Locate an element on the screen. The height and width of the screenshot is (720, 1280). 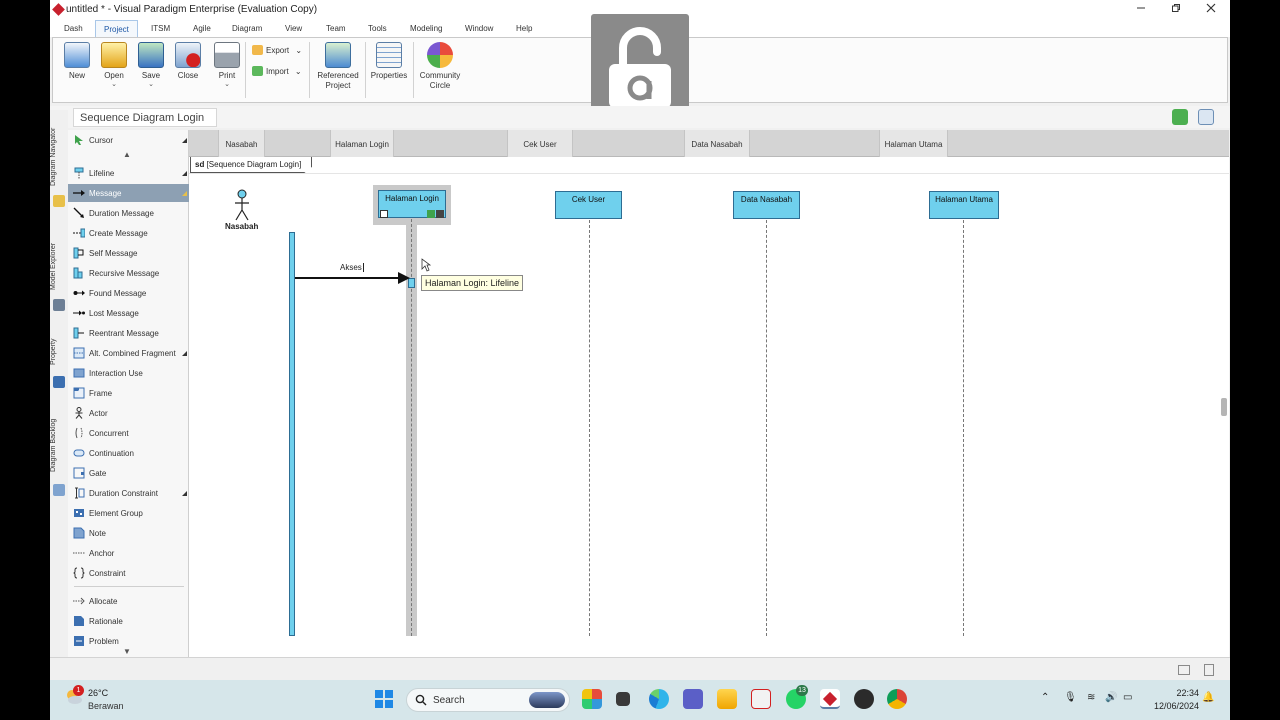
palette-interaction-use: Interaction Use is located at coordinates (128, 373).